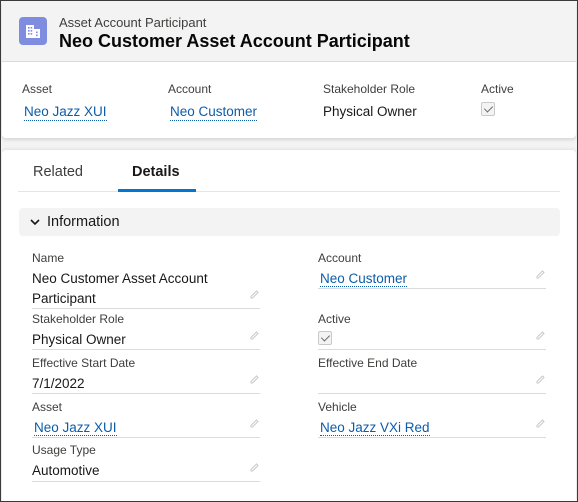  Describe the element at coordinates (78, 319) in the screenshot. I see `field-label: Stakeholder Role` at that location.